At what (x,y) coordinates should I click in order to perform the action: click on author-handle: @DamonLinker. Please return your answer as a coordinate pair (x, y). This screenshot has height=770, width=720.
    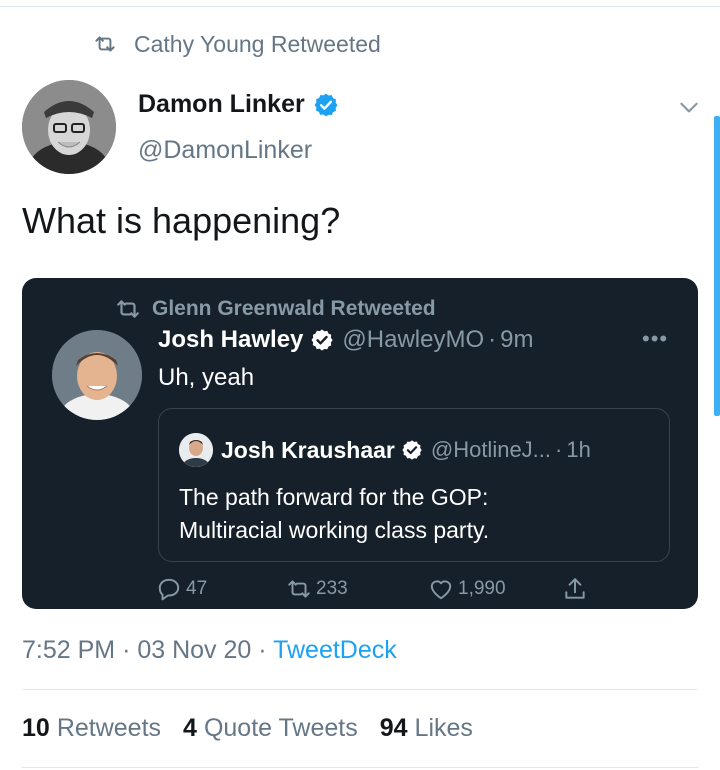
    Looking at the image, I should click on (225, 150).